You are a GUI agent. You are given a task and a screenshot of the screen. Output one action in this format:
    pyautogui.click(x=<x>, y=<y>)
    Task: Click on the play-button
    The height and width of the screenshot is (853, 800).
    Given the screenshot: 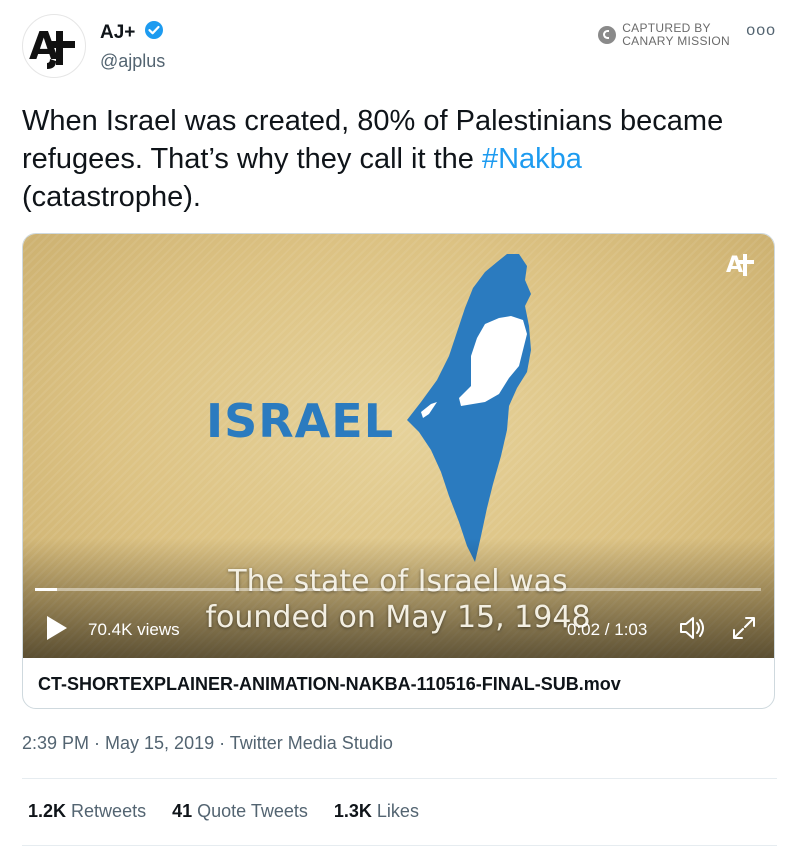 What is the action you would take?
    pyautogui.click(x=57, y=630)
    